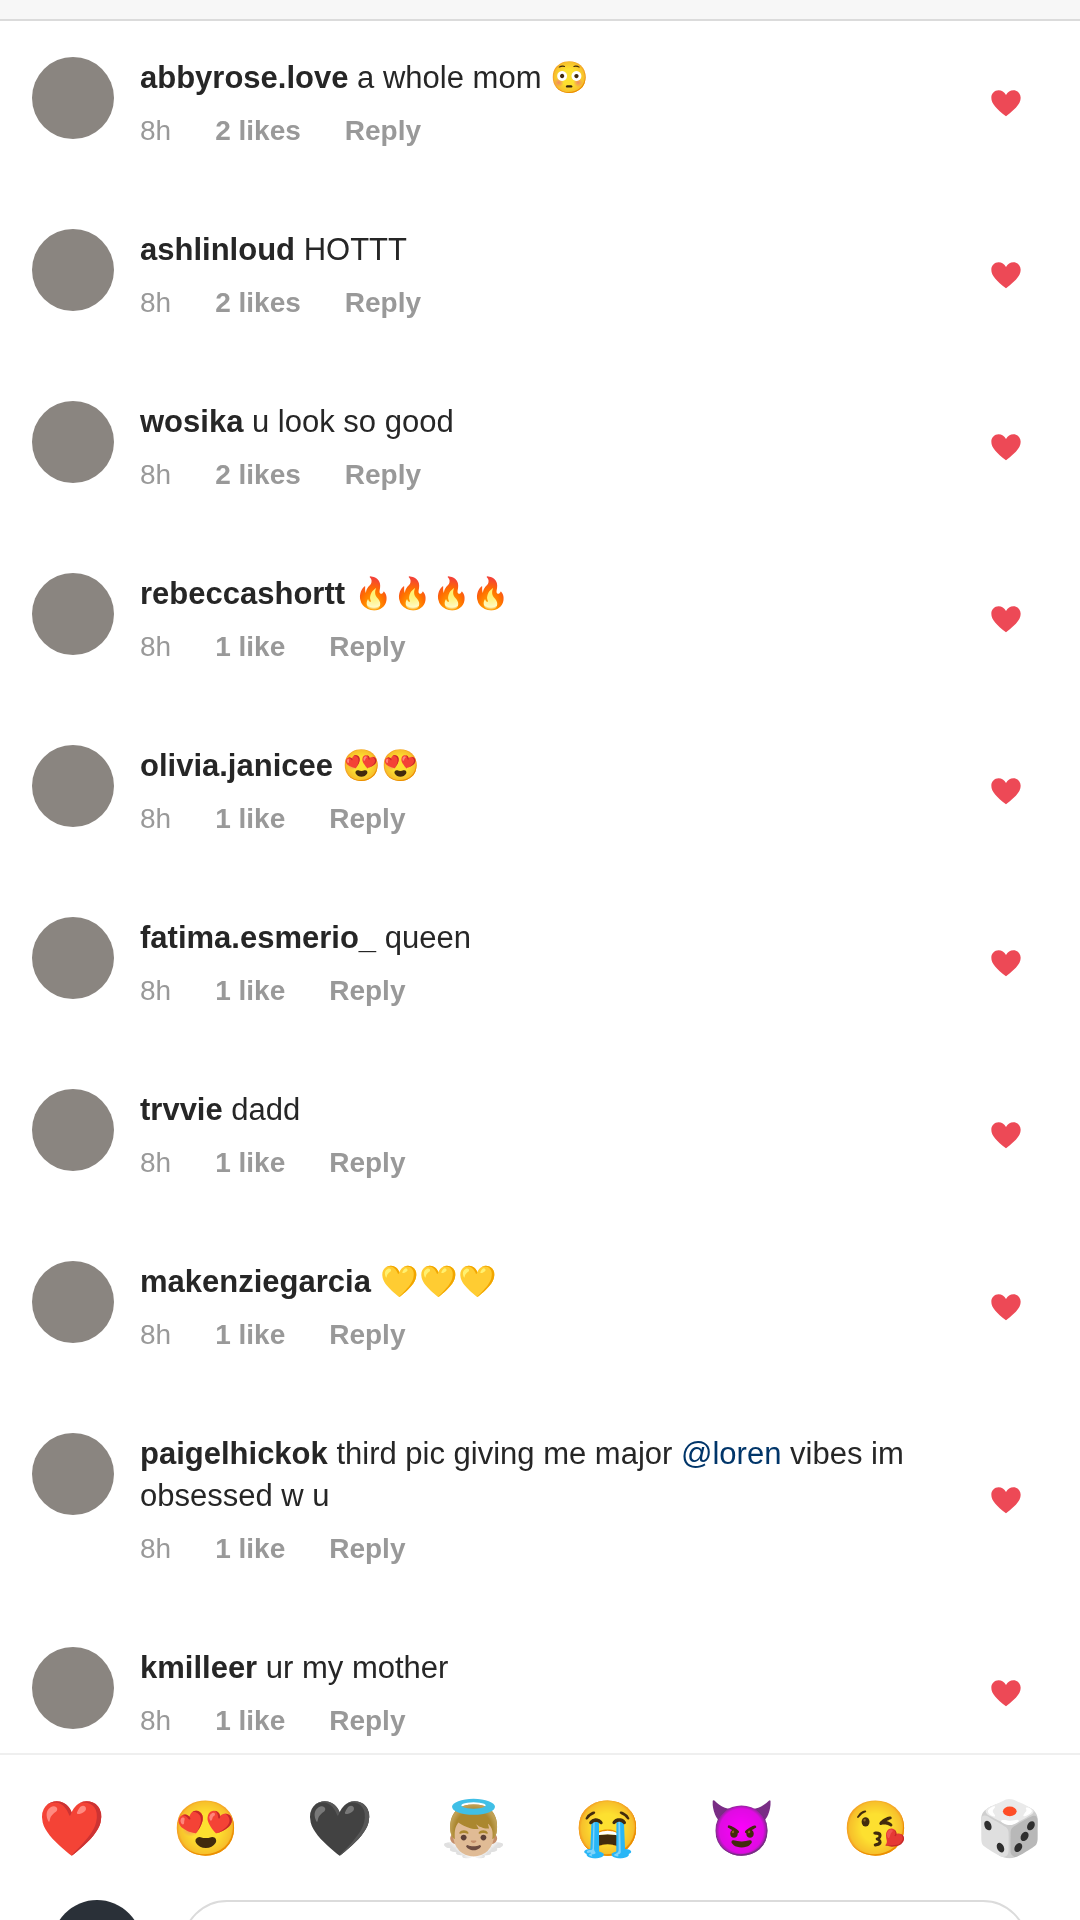 The height and width of the screenshot is (1920, 1080). Describe the element at coordinates (71, 1827) in the screenshot. I see `emoji-button: ❤` at that location.